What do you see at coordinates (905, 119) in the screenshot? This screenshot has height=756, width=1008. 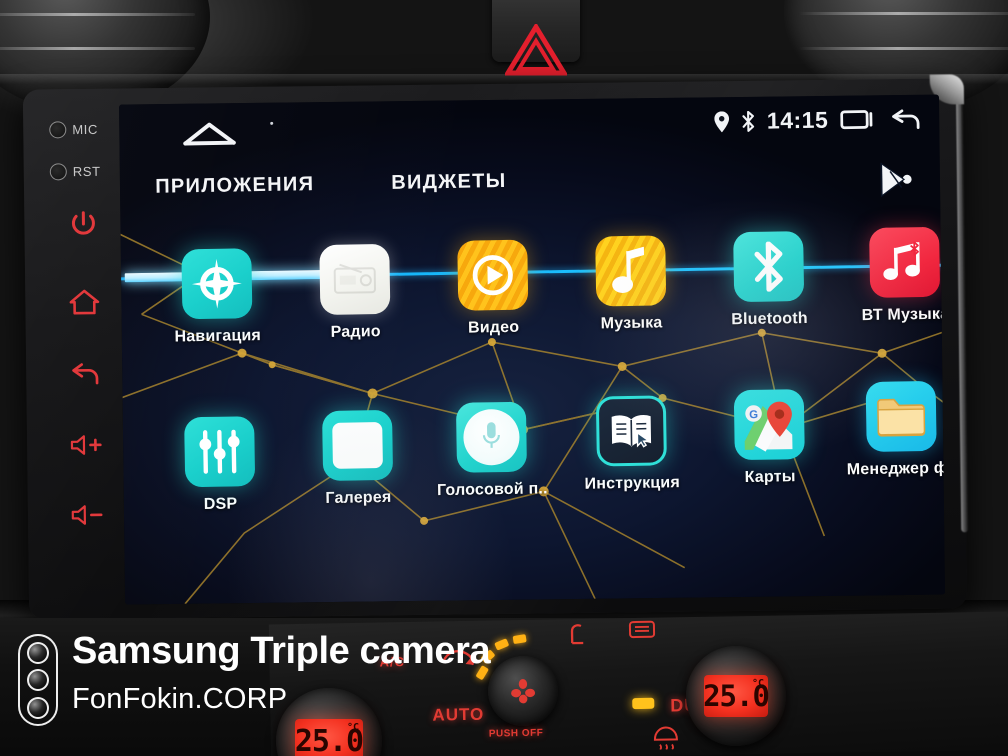 I see `back-icon` at bounding box center [905, 119].